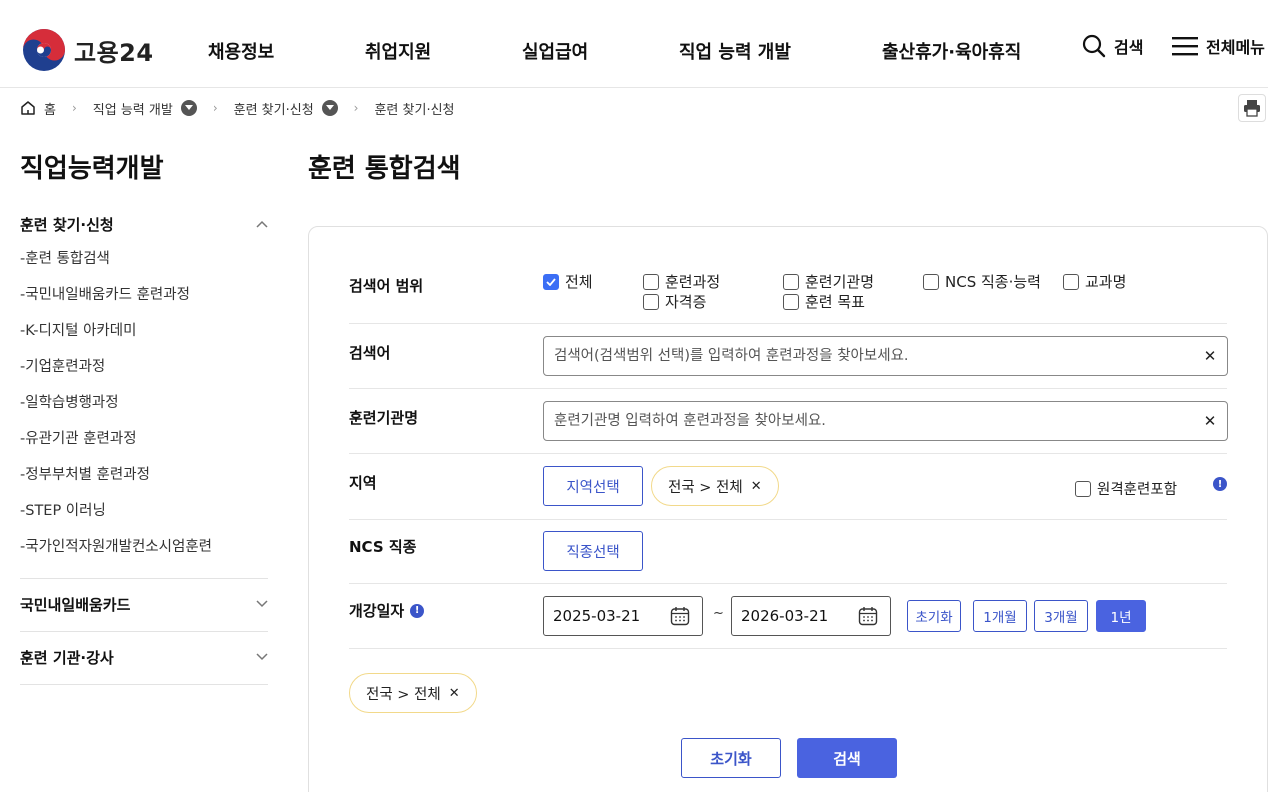 The height and width of the screenshot is (792, 1268). What do you see at coordinates (555, 51) in the screenshot?
I see `nav-item-unemployment-benefit: 실업급여` at bounding box center [555, 51].